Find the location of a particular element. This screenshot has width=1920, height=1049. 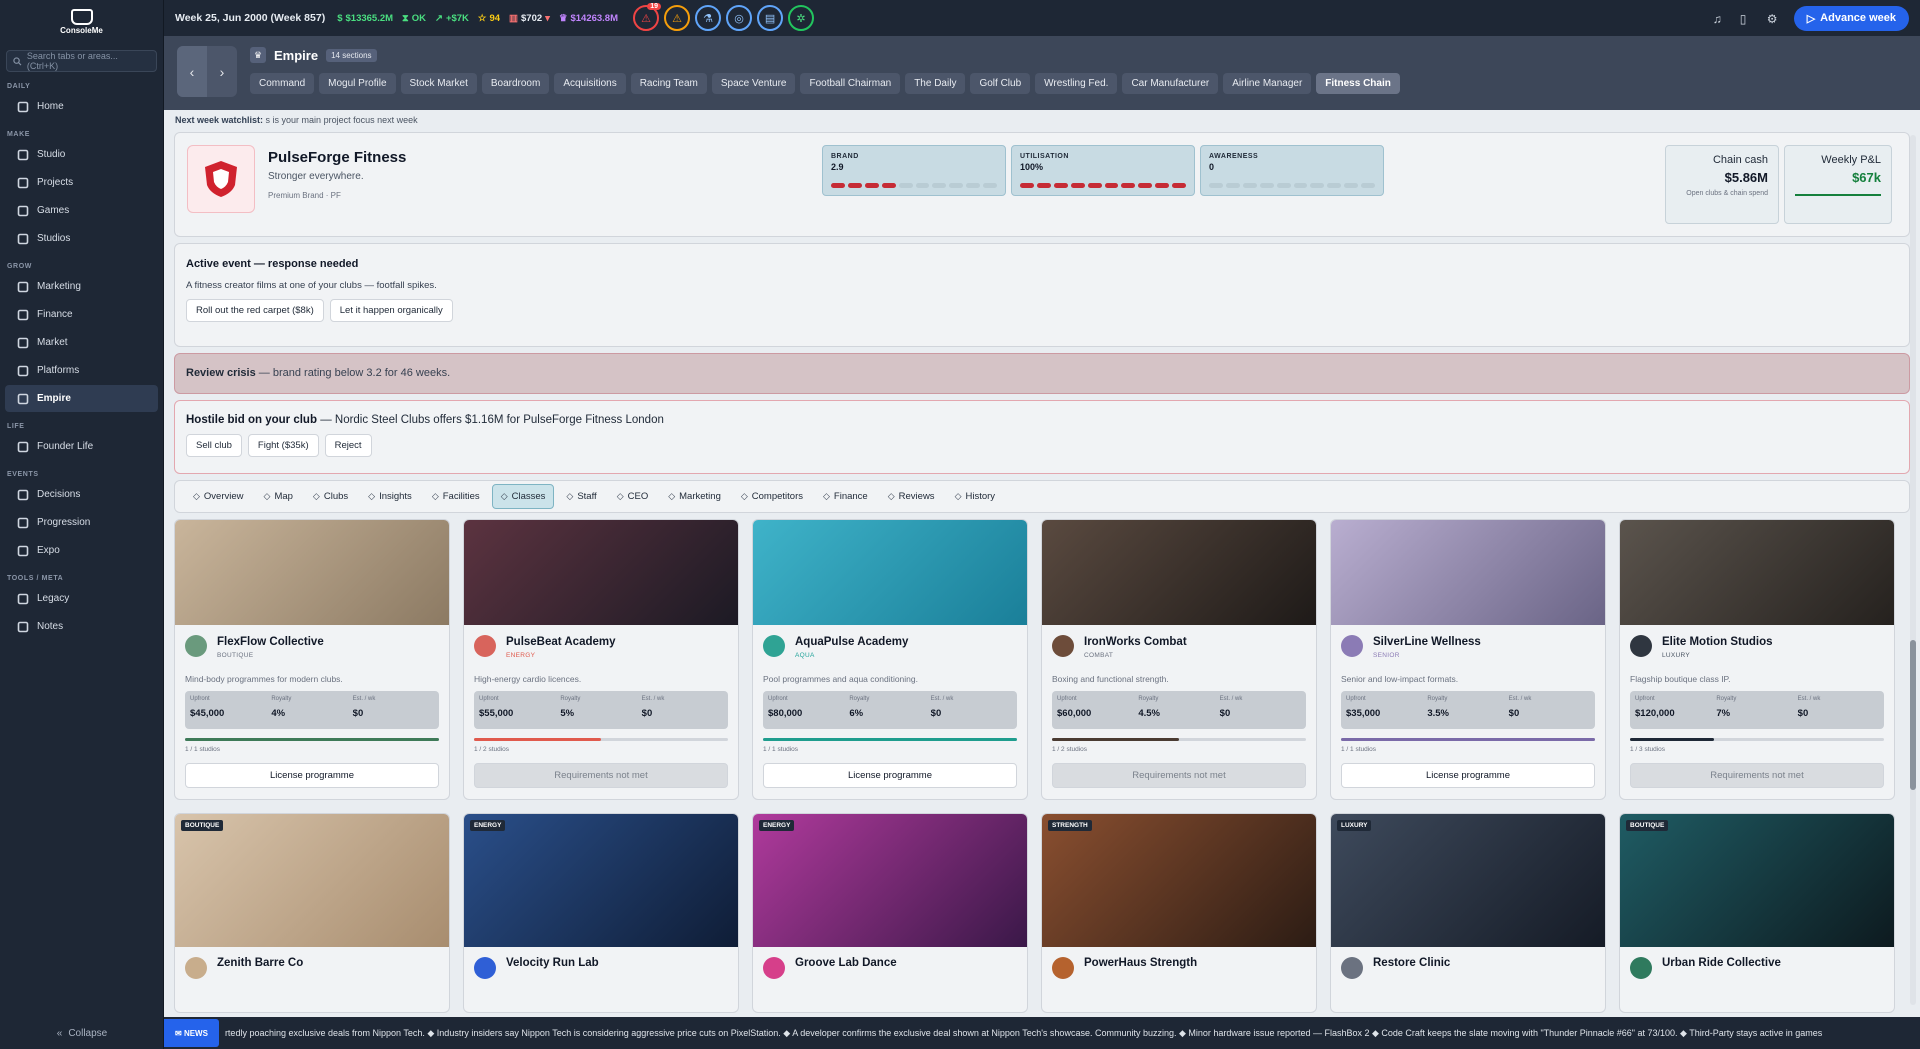

subtab-history: ◇ History is located at coordinates (975, 496).